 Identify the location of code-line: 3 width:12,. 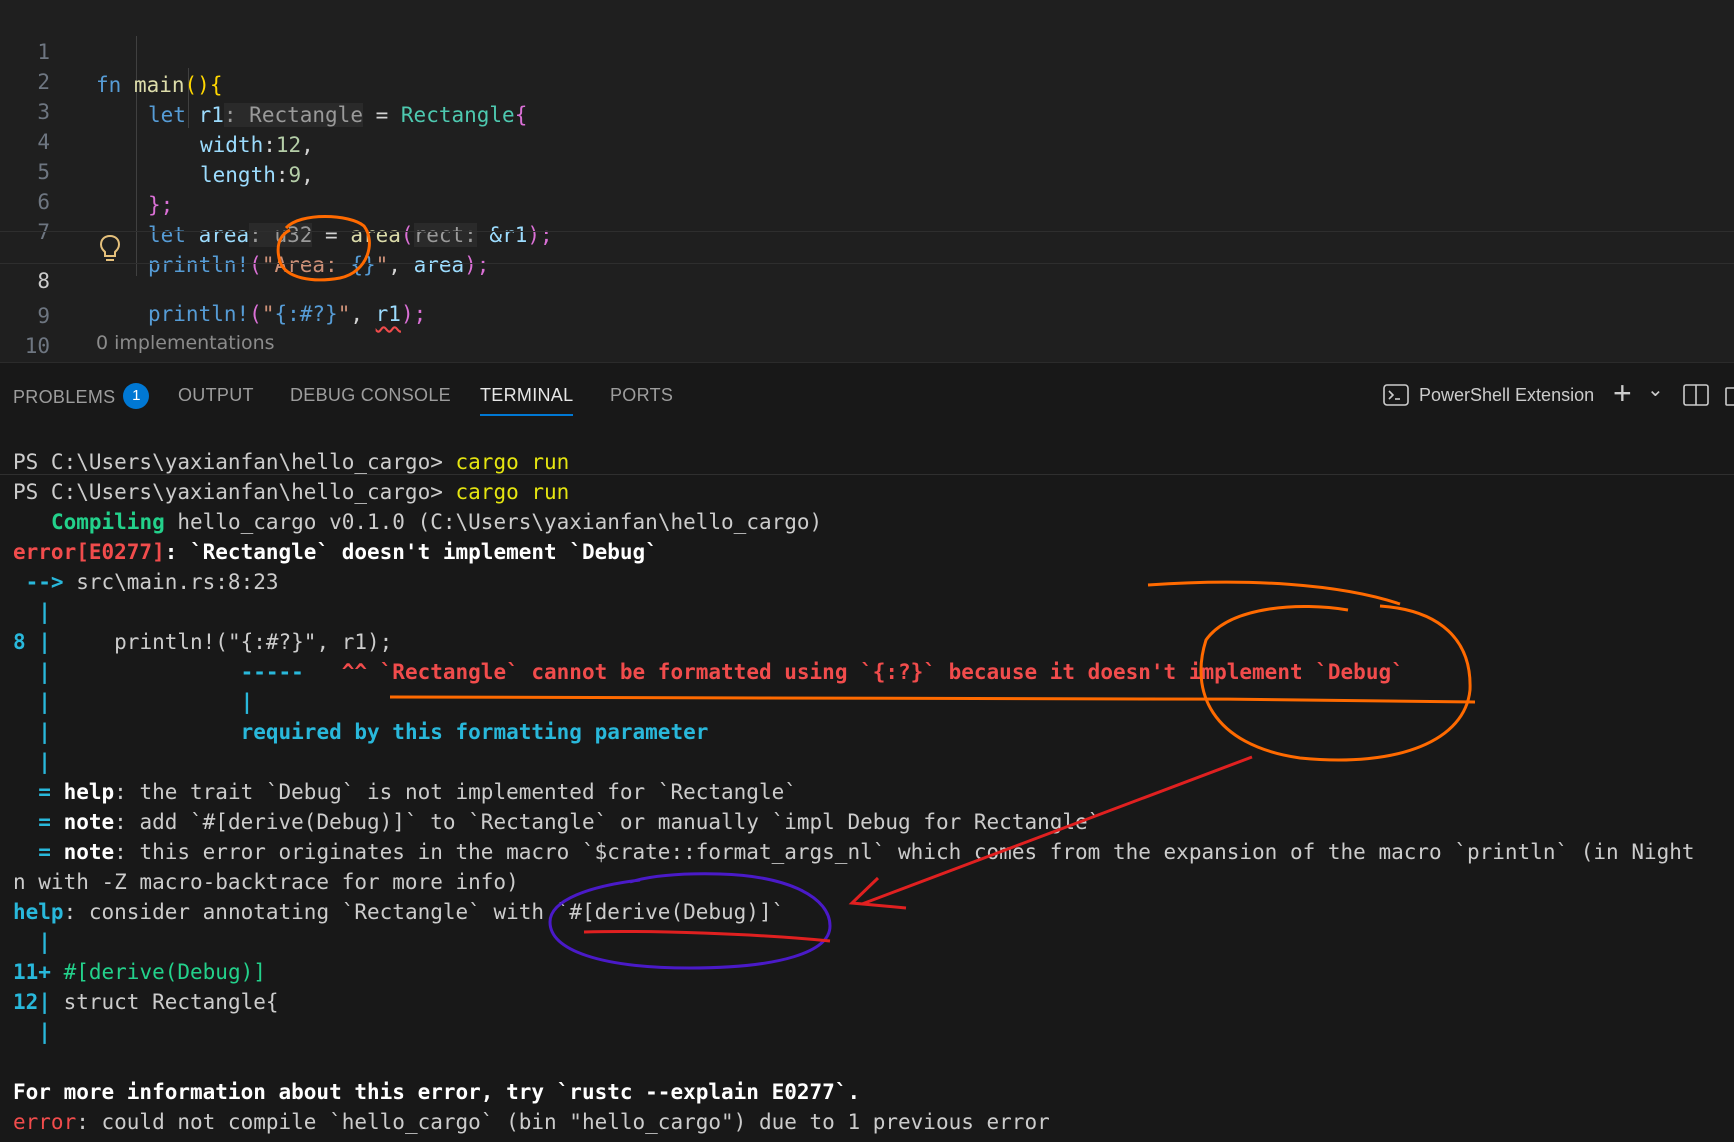
(867, 110).